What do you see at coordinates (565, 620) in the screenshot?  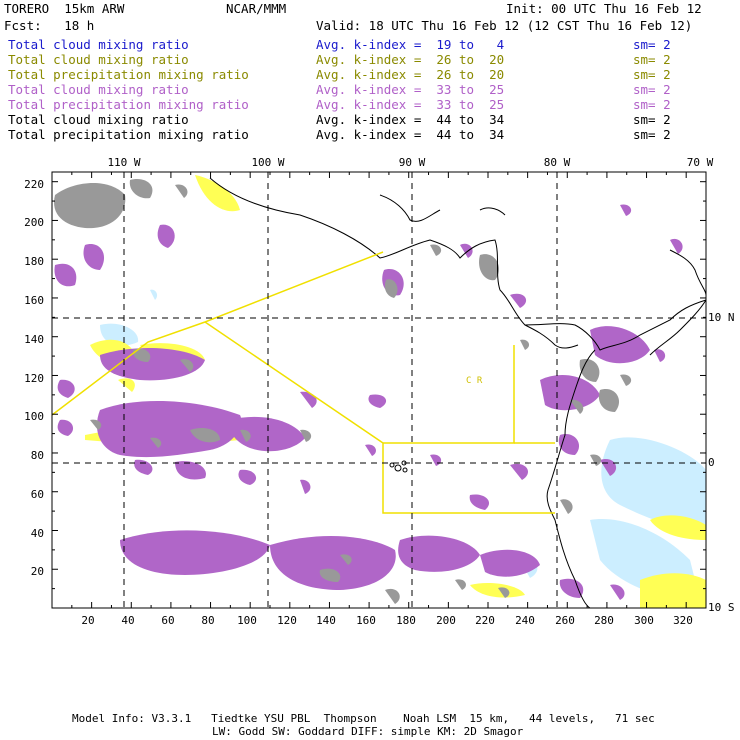 I see `x-tick-label: 260` at bounding box center [565, 620].